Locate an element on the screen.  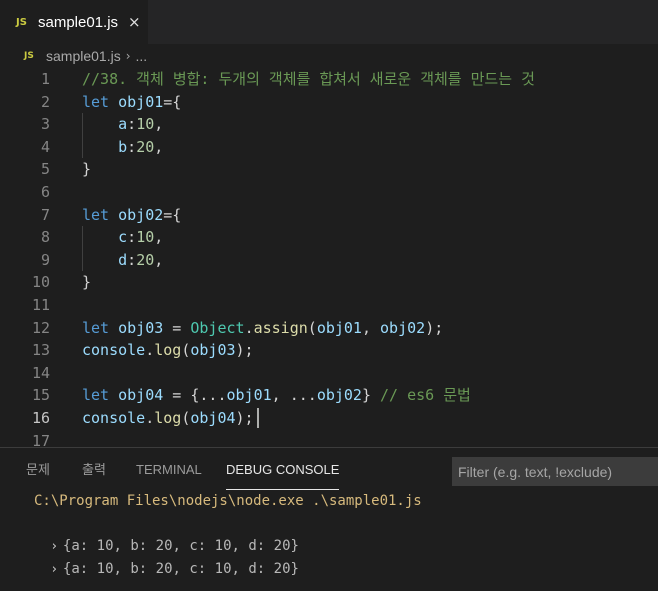
line-number: 13 is located at coordinates (40, 350).